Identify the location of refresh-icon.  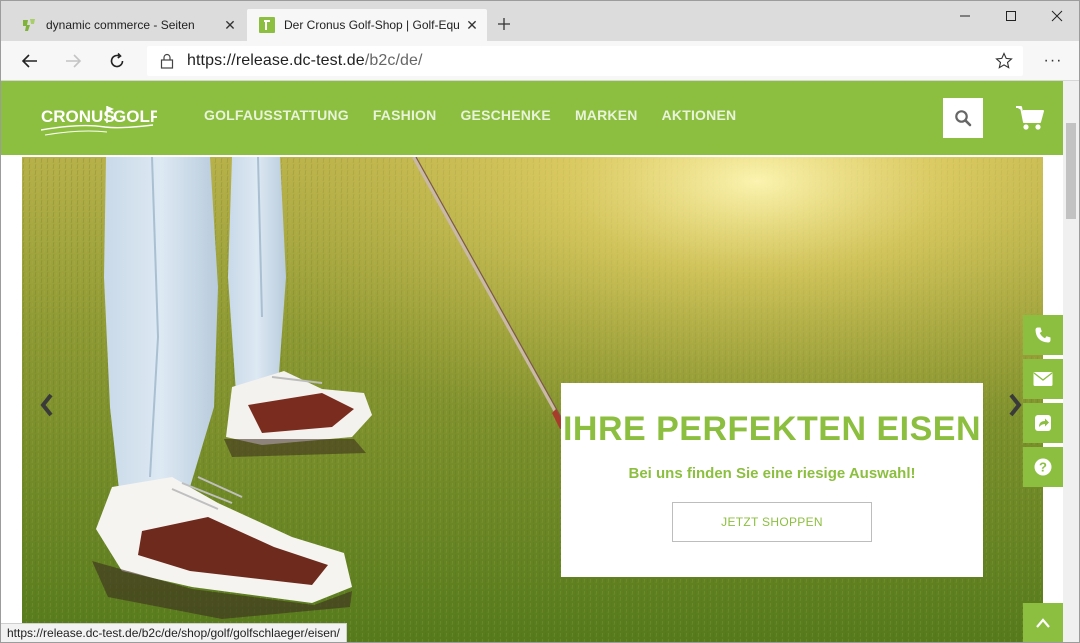
(117, 61).